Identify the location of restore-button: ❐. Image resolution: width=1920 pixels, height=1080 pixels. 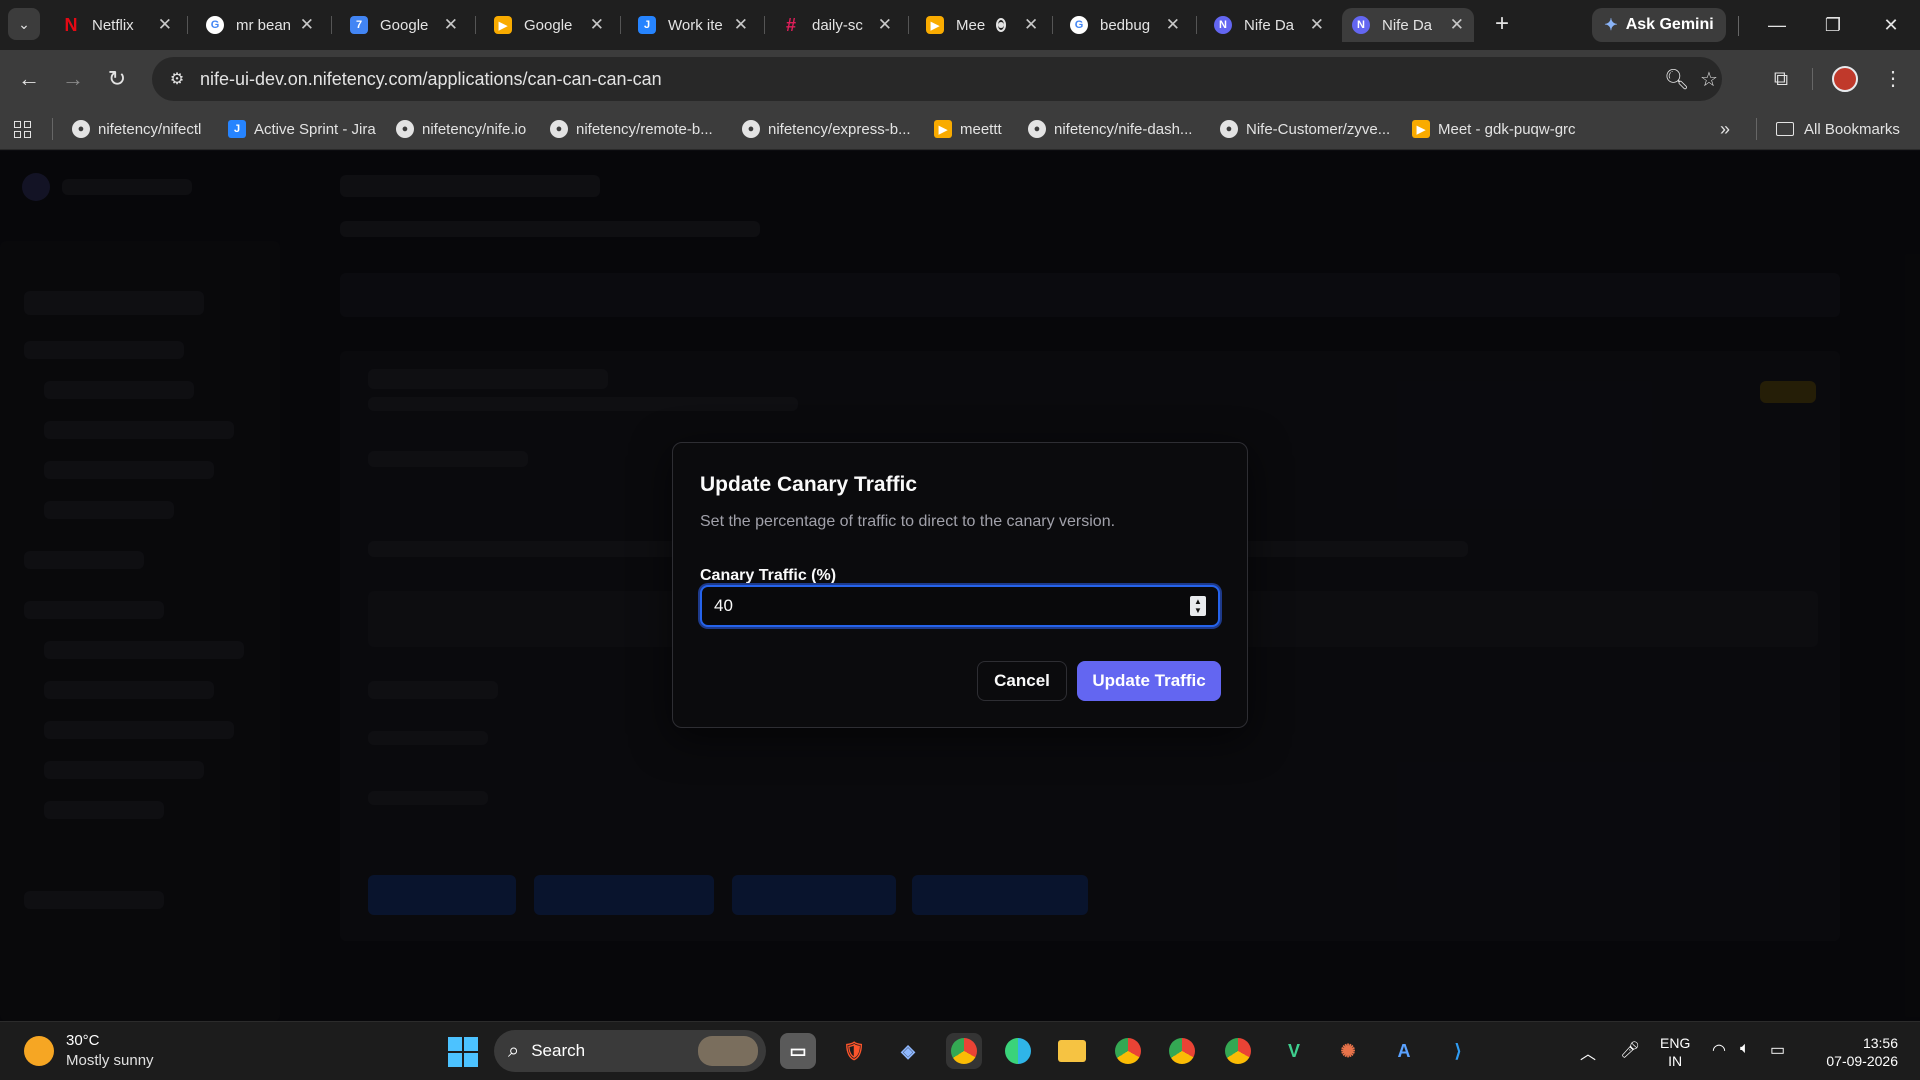
(1833, 25).